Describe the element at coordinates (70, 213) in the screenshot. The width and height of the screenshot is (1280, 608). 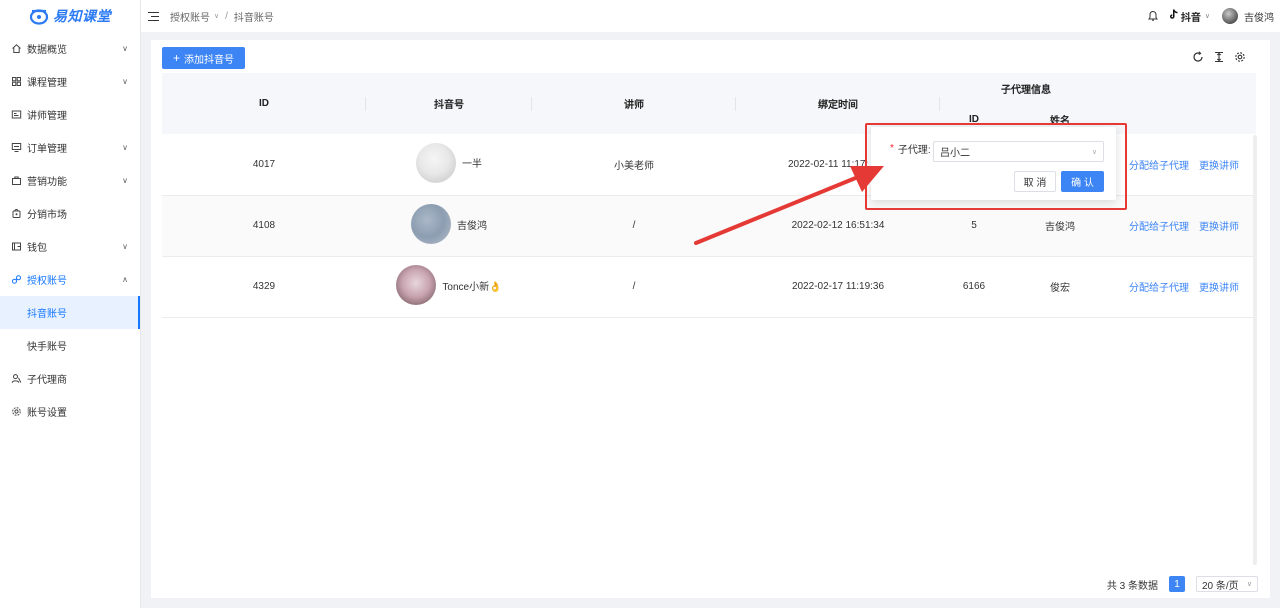
I see `sidebar-item-distribution: 分销市场` at that location.